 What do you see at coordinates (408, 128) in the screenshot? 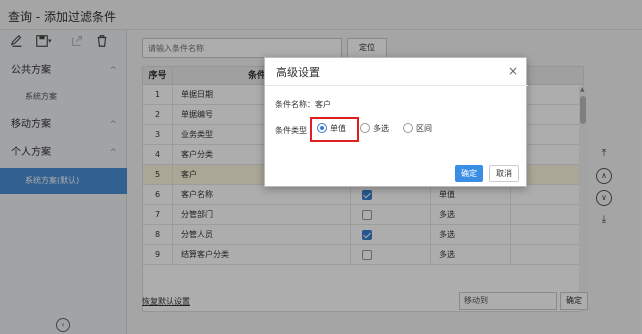
I see `radio-range-dot` at bounding box center [408, 128].